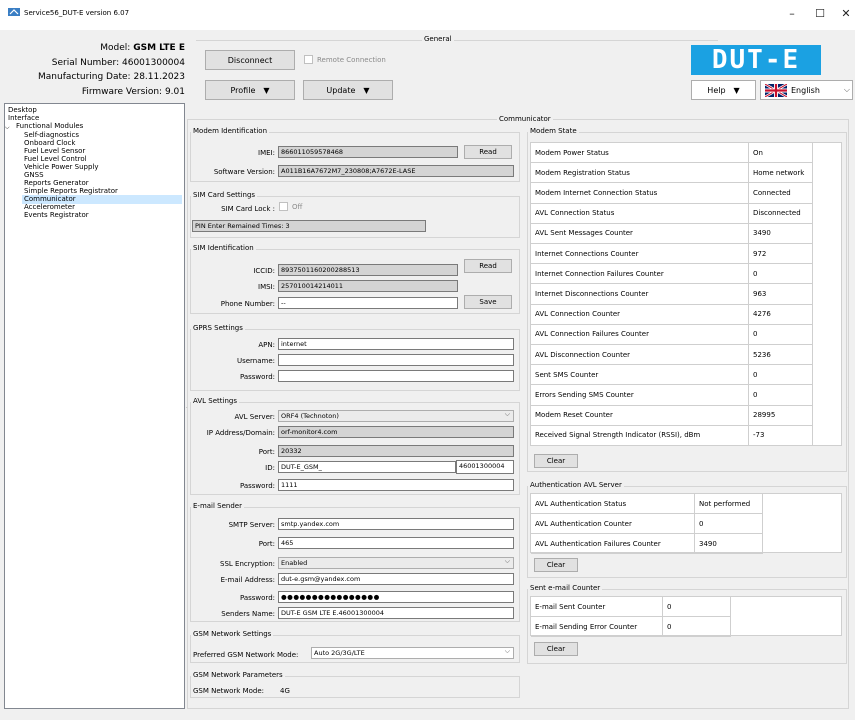  I want to click on remote-label: Remote Connection, so click(351, 59).